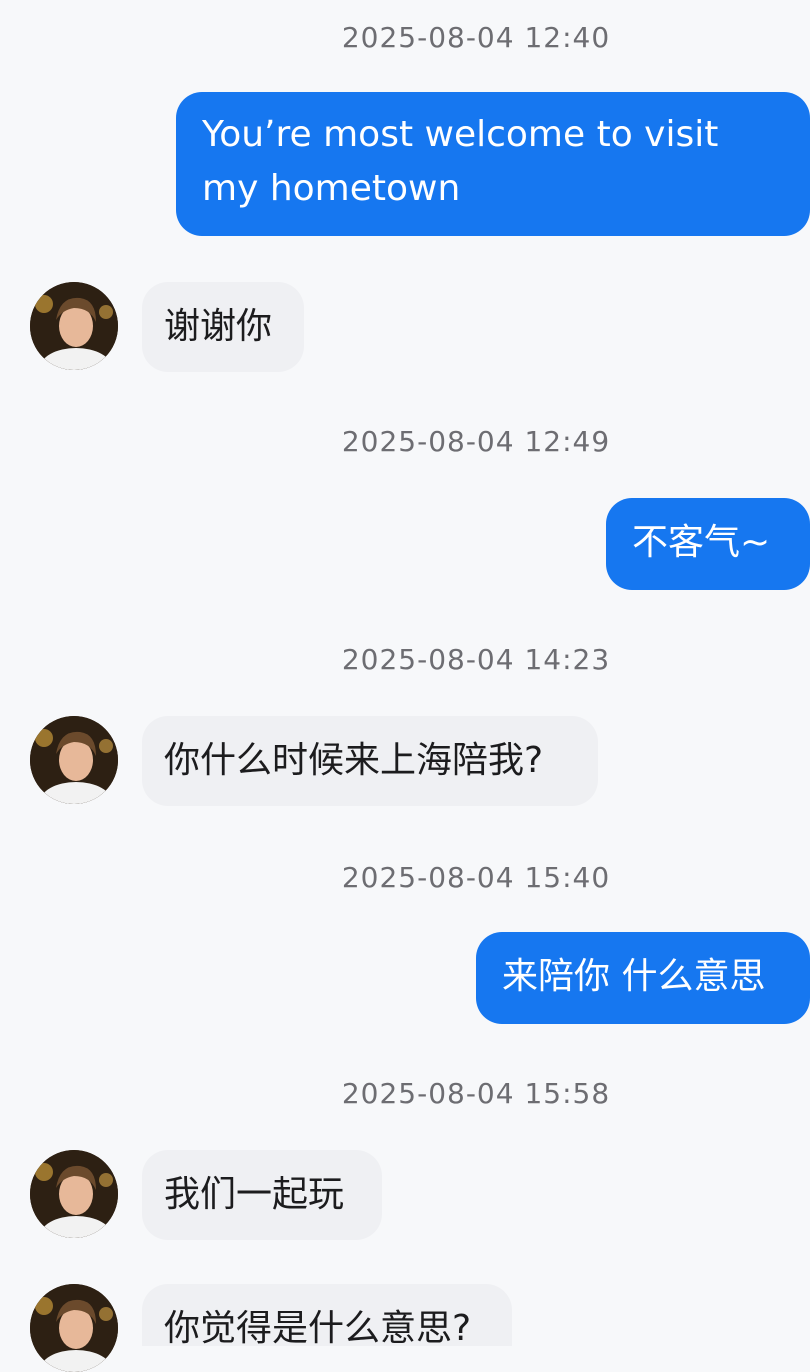 This screenshot has width=810, height=1372. Describe the element at coordinates (643, 978) in the screenshot. I see `outgoing-message-bubble: 来陪你 什么意思` at that location.